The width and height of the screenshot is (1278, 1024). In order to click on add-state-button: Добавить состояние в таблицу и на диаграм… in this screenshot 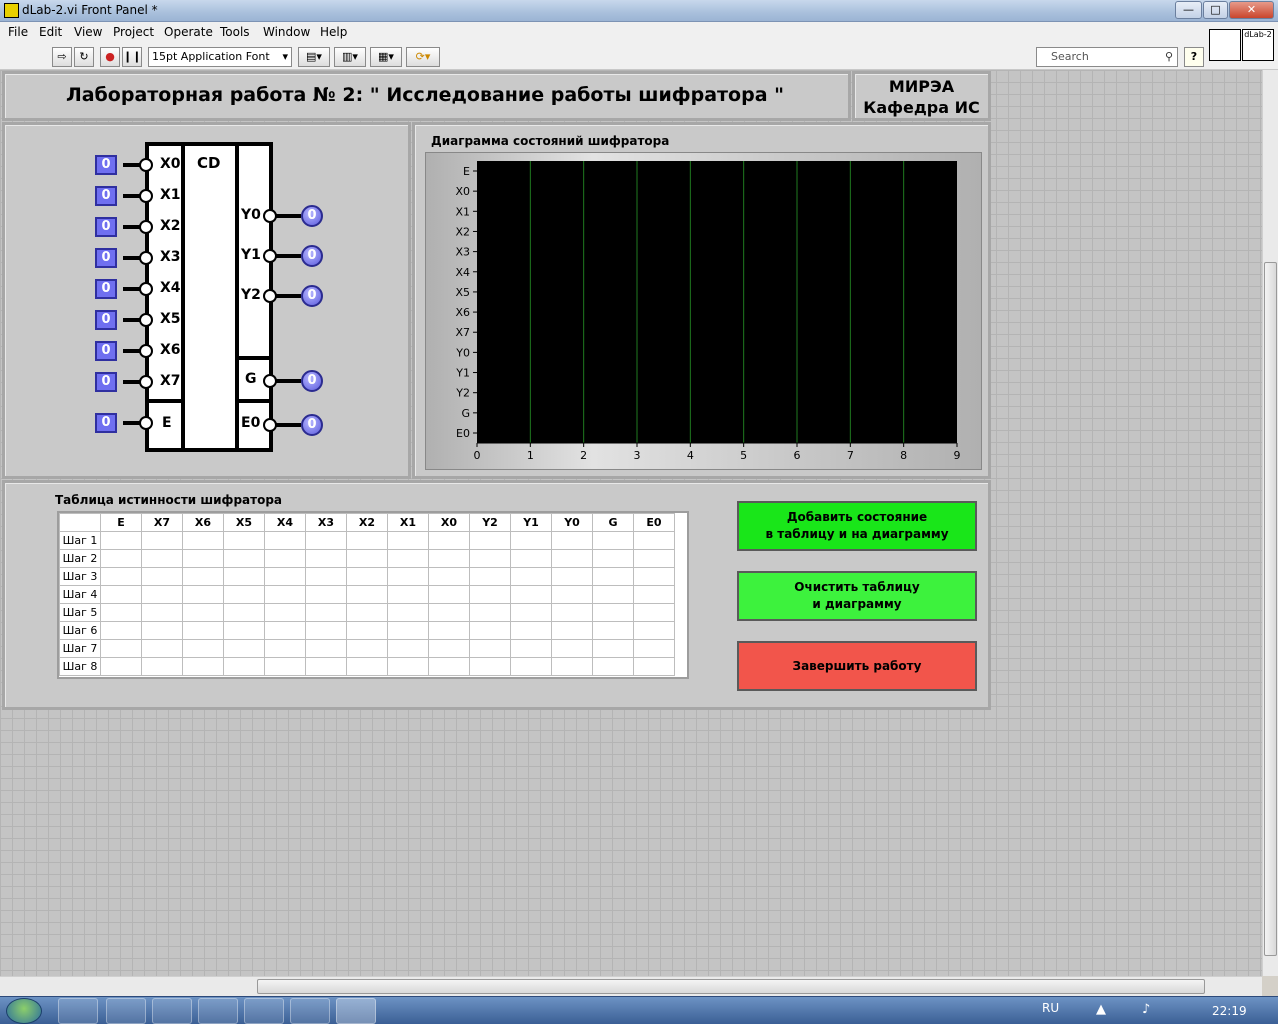, I will do `click(857, 526)`.